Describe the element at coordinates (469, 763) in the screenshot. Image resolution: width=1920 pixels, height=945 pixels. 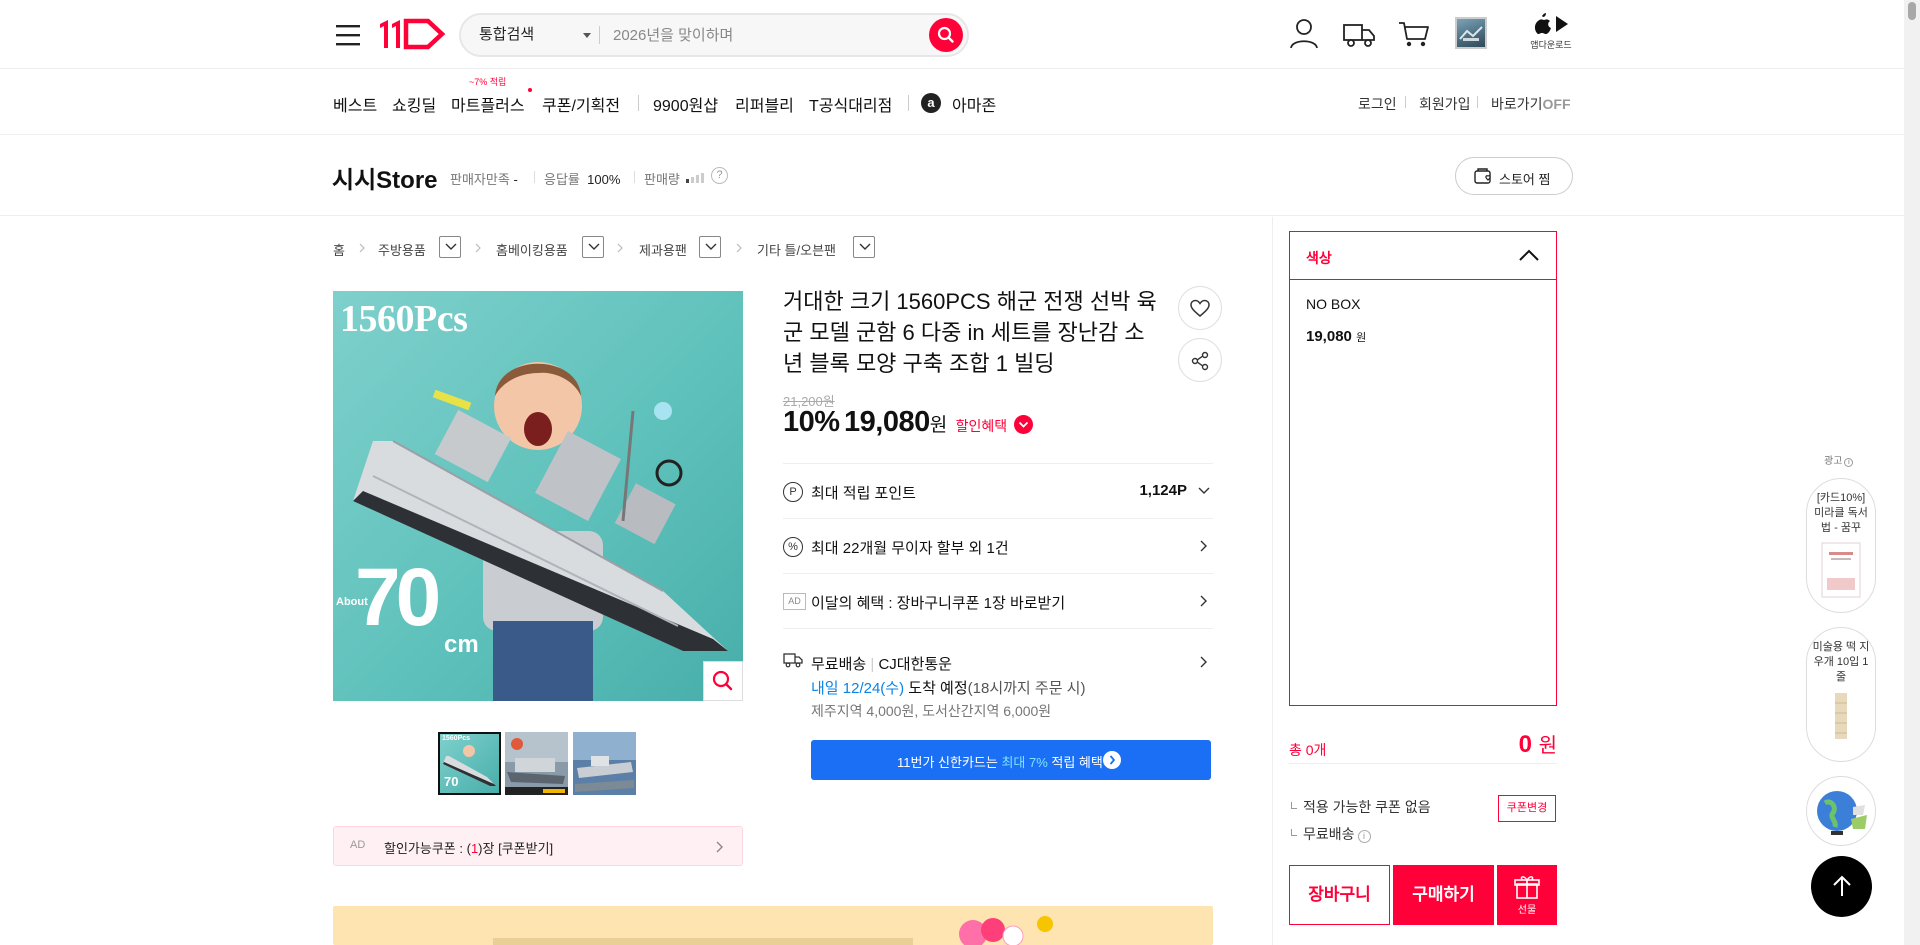
I see `product-thumbnail: 1560Pcs 70` at that location.